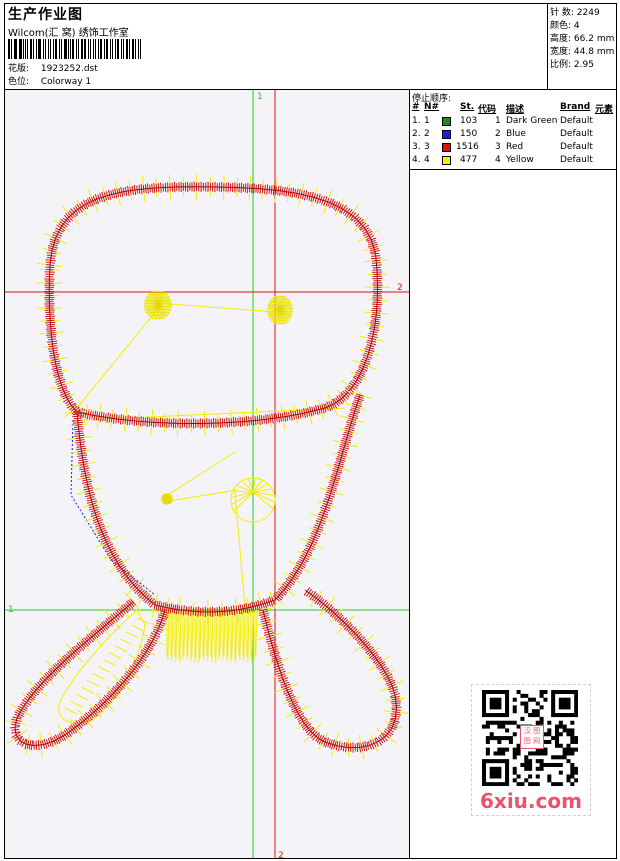  I want to click on barcode, so click(75, 49).